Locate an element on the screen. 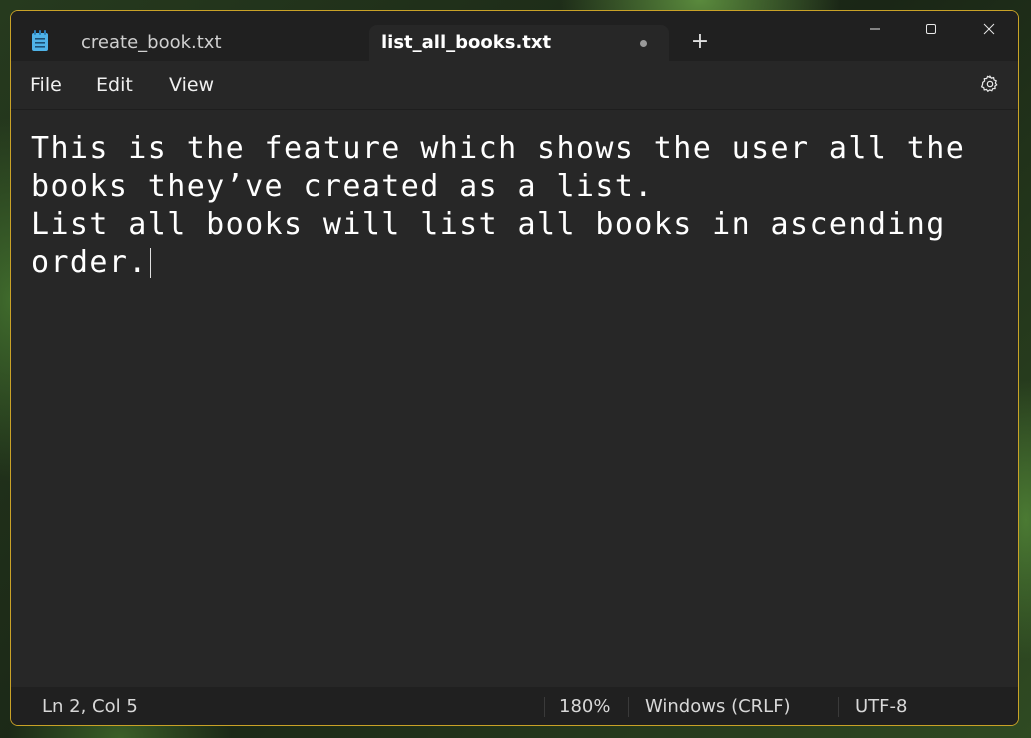 The height and width of the screenshot is (738, 1031). settings-button is located at coordinates (990, 84).